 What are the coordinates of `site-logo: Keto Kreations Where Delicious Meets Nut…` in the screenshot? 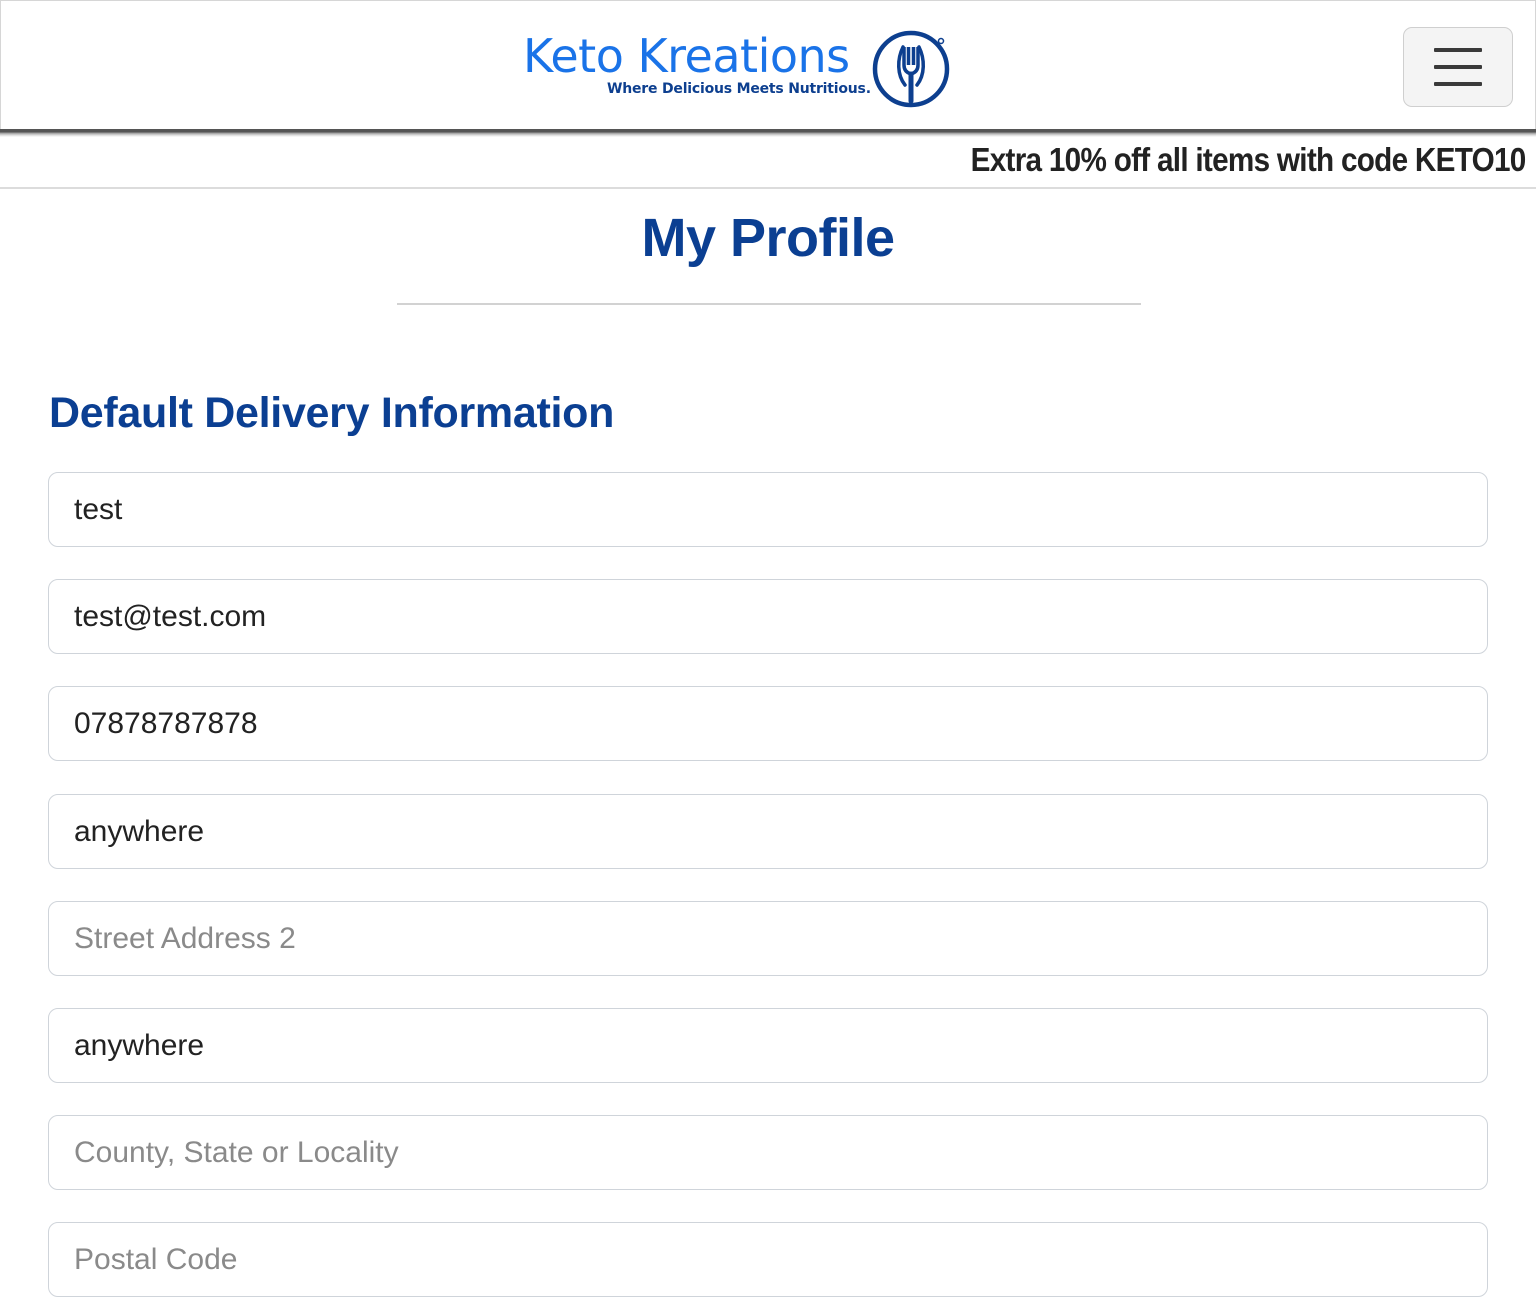 It's located at (739, 68).